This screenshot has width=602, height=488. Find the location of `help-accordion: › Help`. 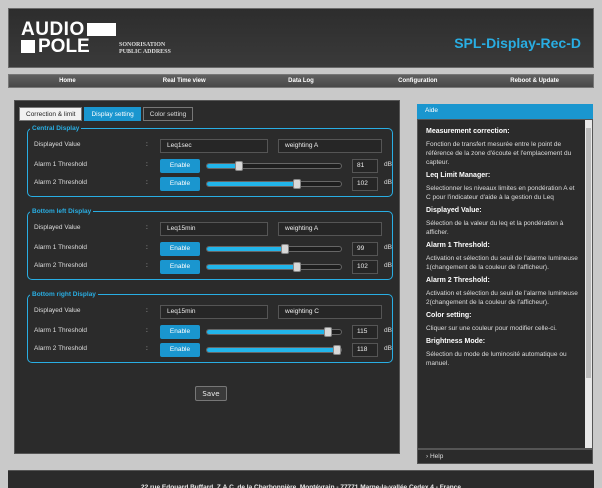

help-accordion: › Help is located at coordinates (505, 456).